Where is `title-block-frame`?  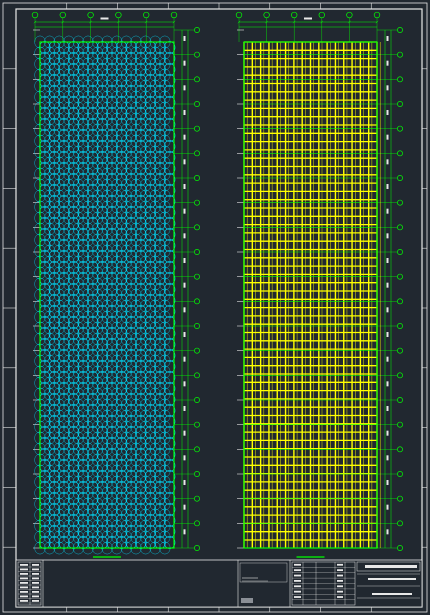
title-block-frame is located at coordinates (219, 583).